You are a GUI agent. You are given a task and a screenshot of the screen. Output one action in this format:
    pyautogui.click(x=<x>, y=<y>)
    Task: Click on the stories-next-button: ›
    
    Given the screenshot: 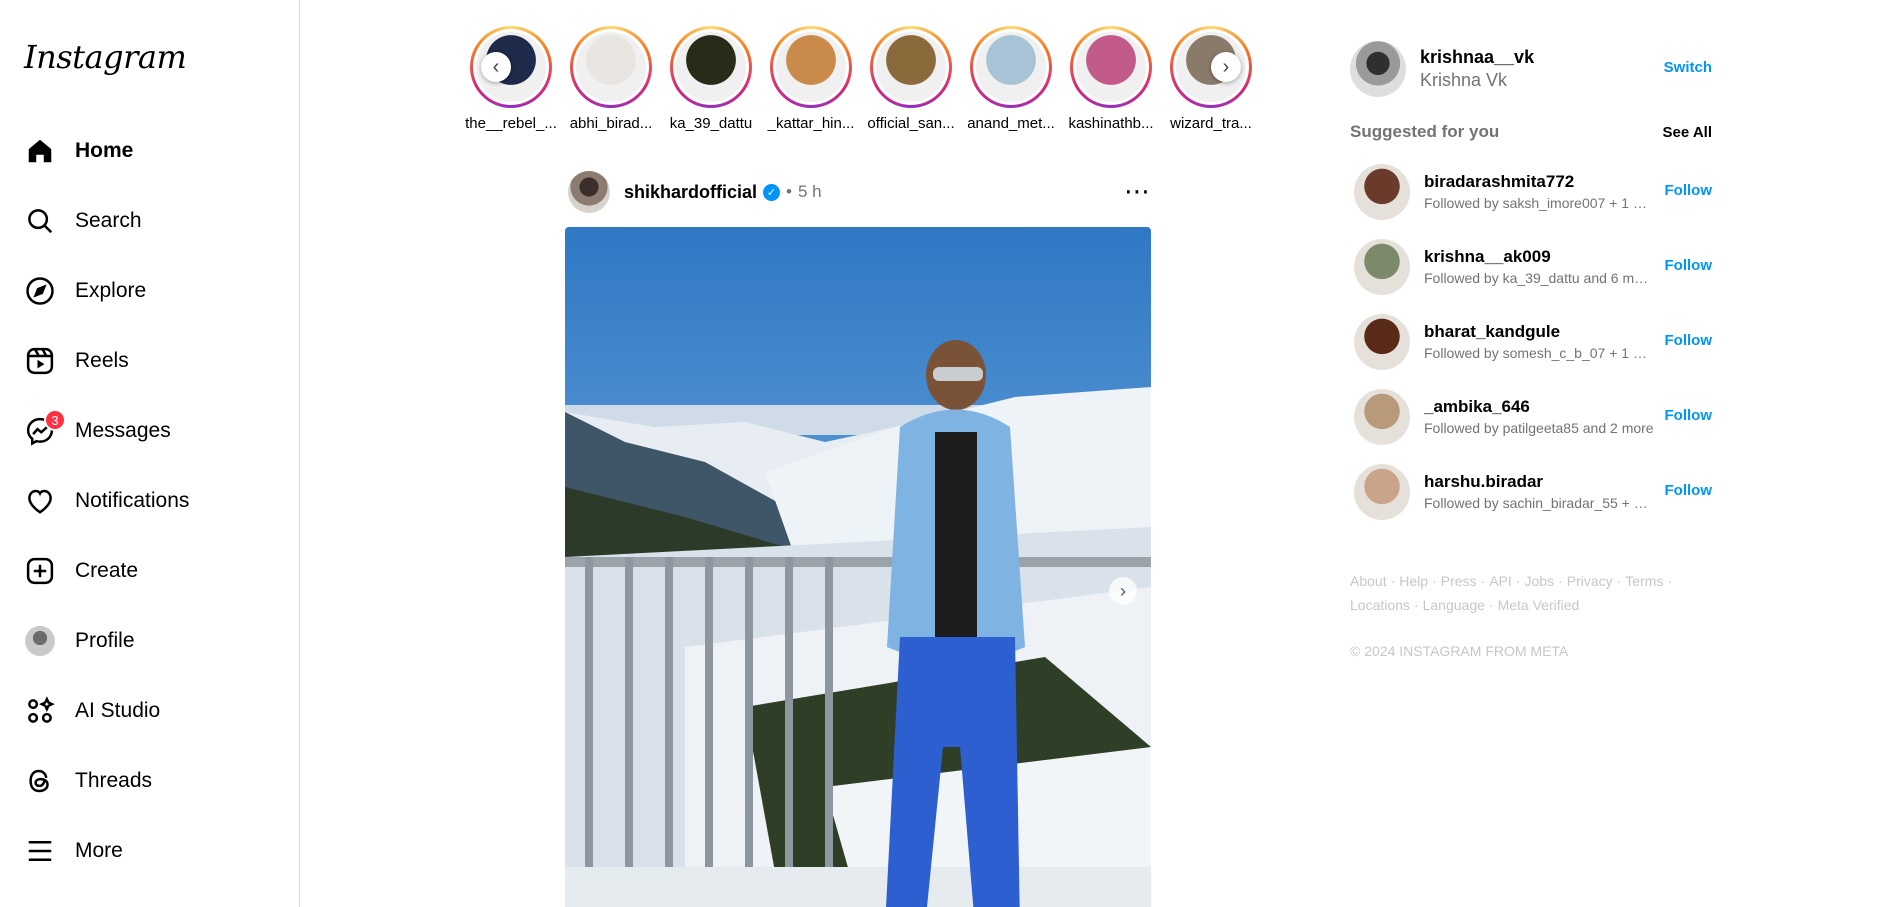 What is the action you would take?
    pyautogui.click(x=1226, y=67)
    